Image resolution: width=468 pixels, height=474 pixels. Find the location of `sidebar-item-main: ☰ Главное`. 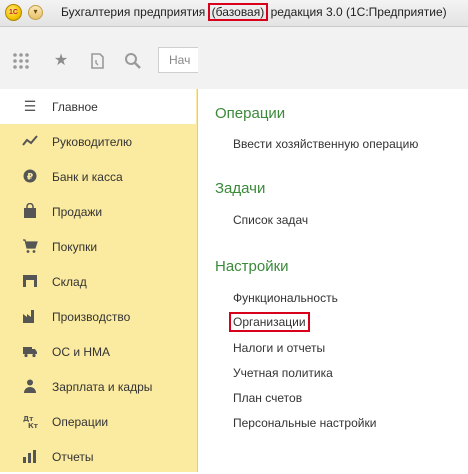

sidebar-item-main: ☰ Главное is located at coordinates (98, 106).